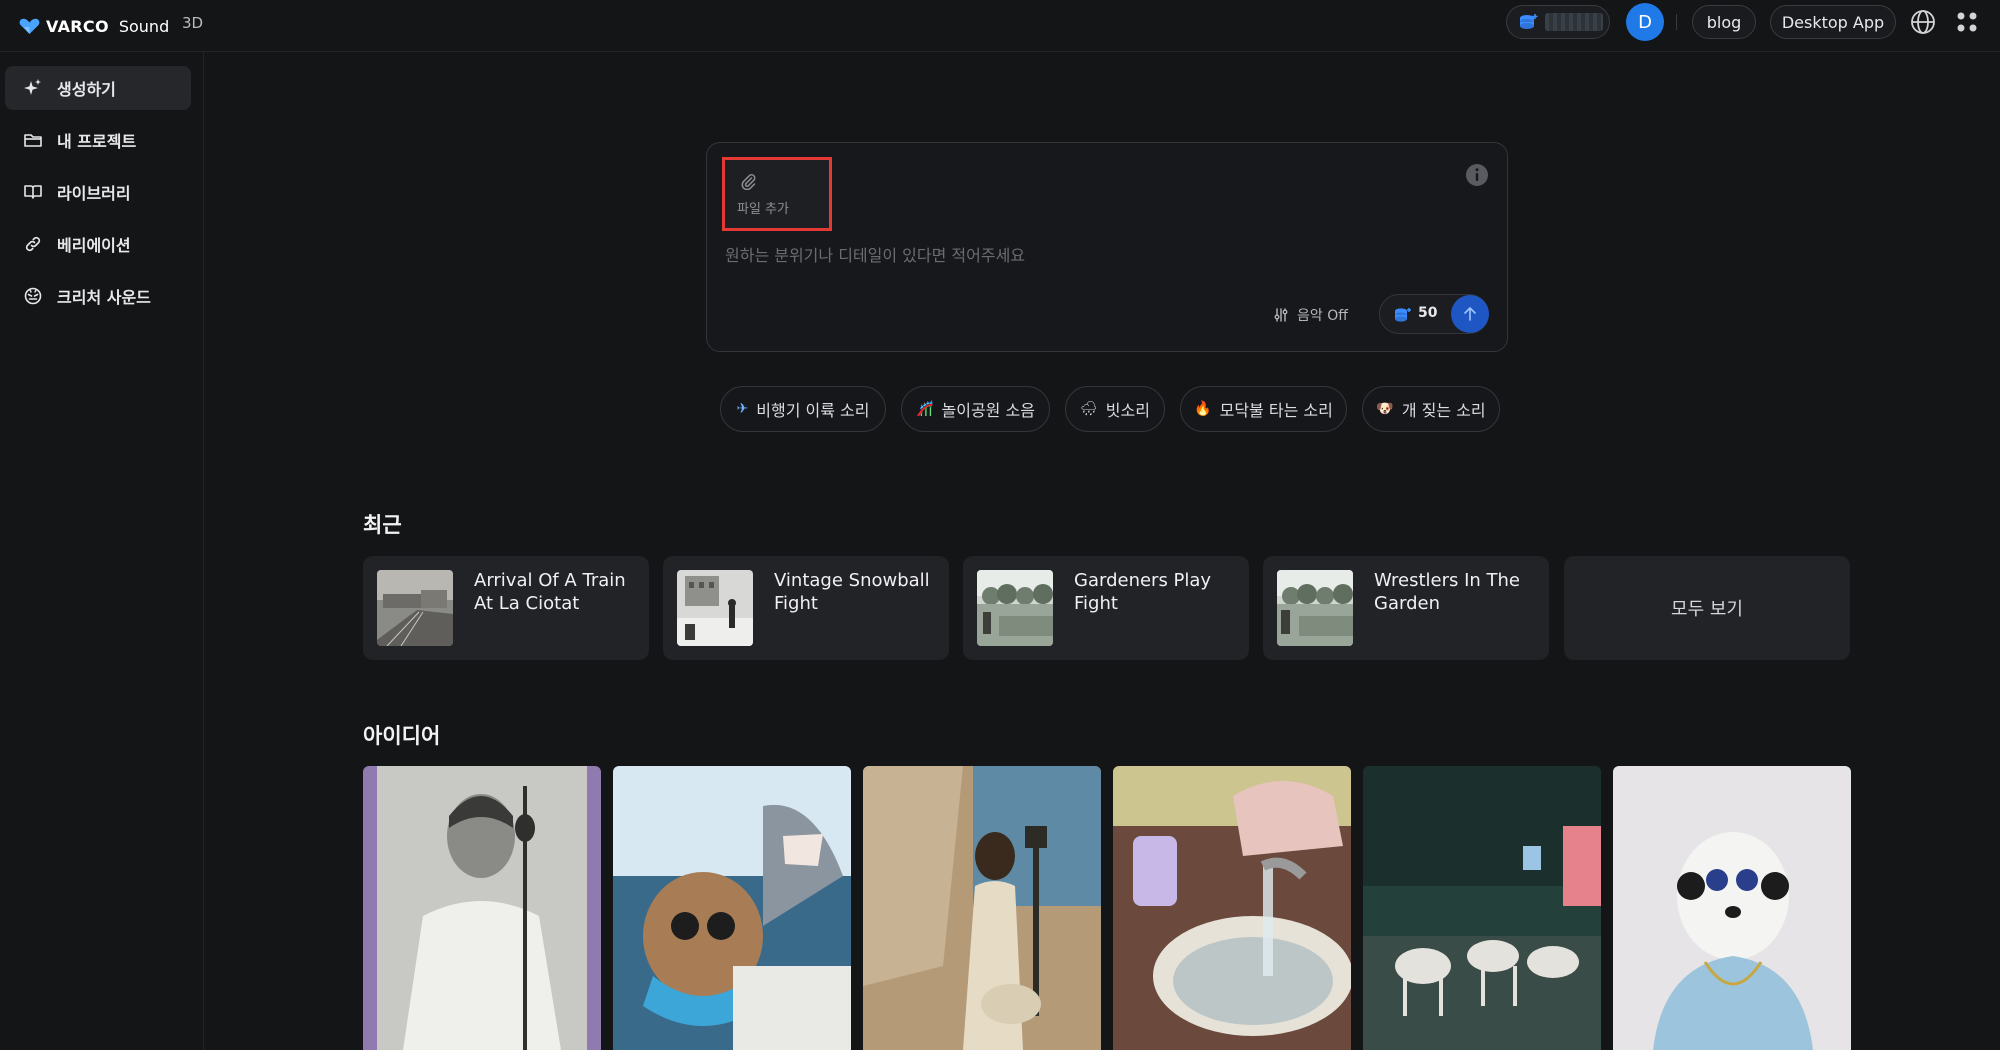 The height and width of the screenshot is (1050, 2000). I want to click on cost-value: 50, so click(1428, 313).